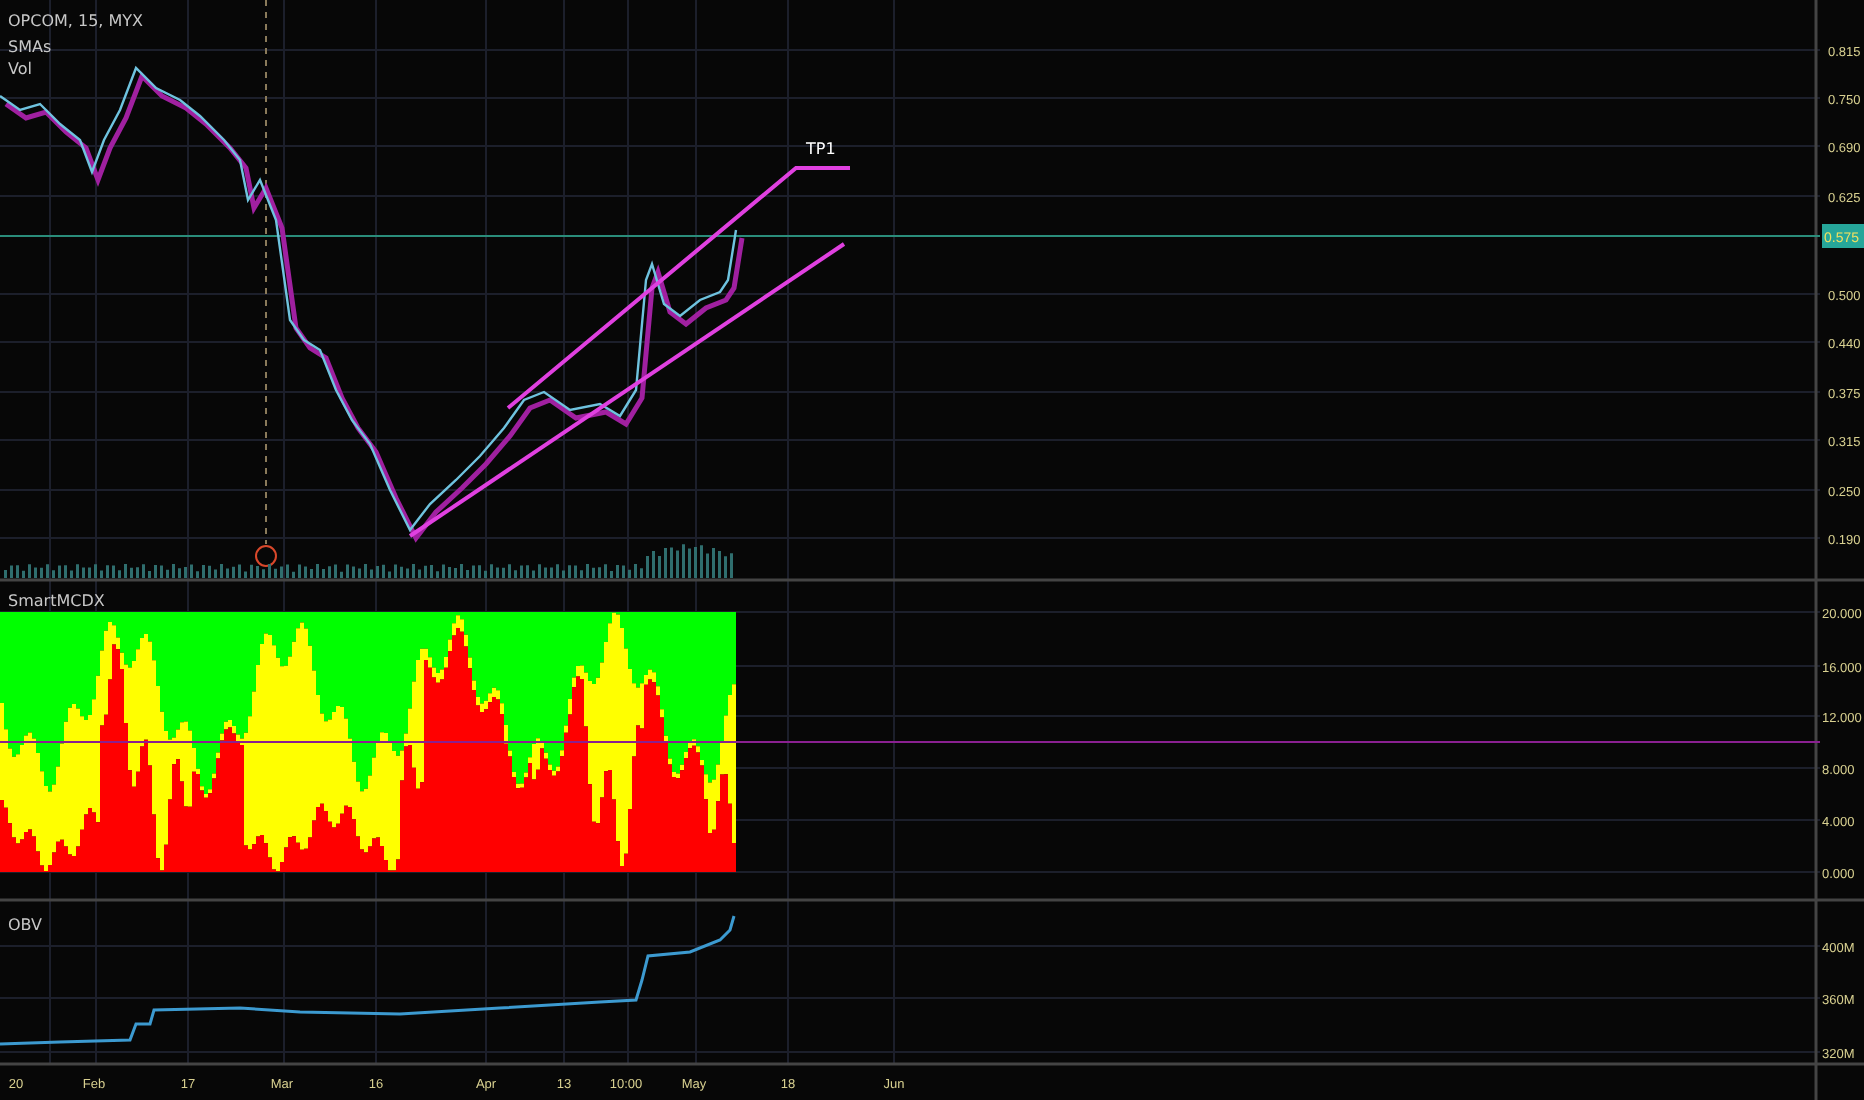  Describe the element at coordinates (678, 288) in the screenshot. I see `target-trend-line` at that location.